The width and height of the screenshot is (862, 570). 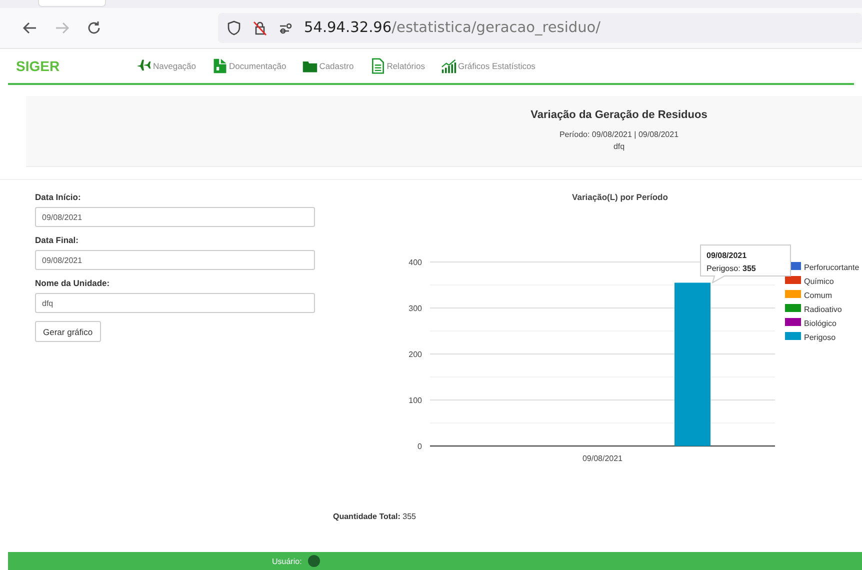 What do you see at coordinates (619, 147) in the screenshot?
I see `unit-text: dfq` at bounding box center [619, 147].